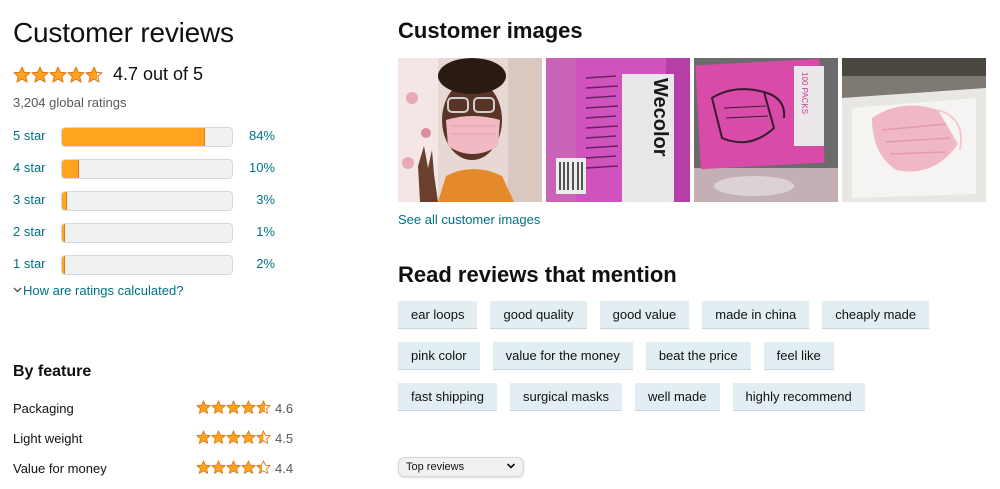  Describe the element at coordinates (108, 74) in the screenshot. I see `average-rating: 4.7 out of 5` at that location.